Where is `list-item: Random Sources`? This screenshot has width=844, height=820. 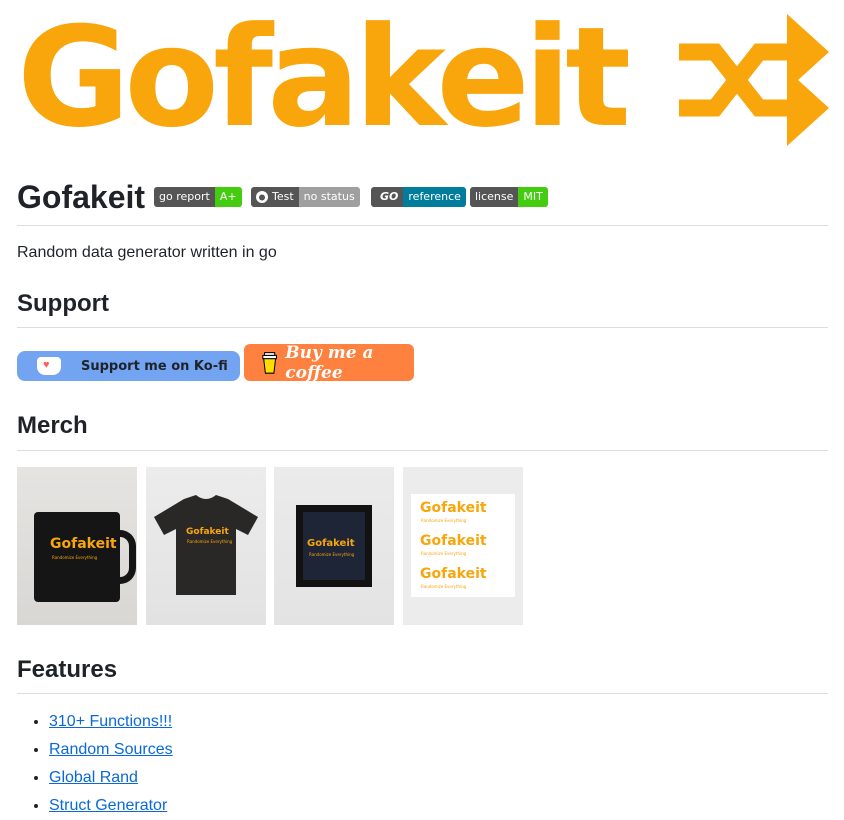 list-item: Random Sources is located at coordinates (111, 750).